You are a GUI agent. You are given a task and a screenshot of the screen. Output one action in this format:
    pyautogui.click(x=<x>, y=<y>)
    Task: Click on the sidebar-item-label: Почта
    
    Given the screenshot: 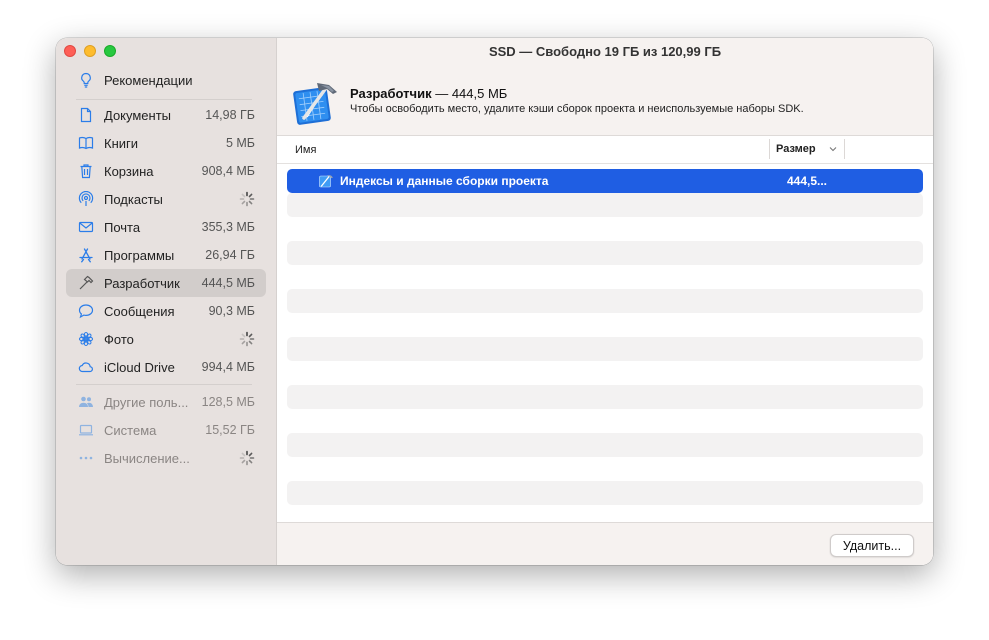 What is the action you would take?
    pyautogui.click(x=122, y=227)
    